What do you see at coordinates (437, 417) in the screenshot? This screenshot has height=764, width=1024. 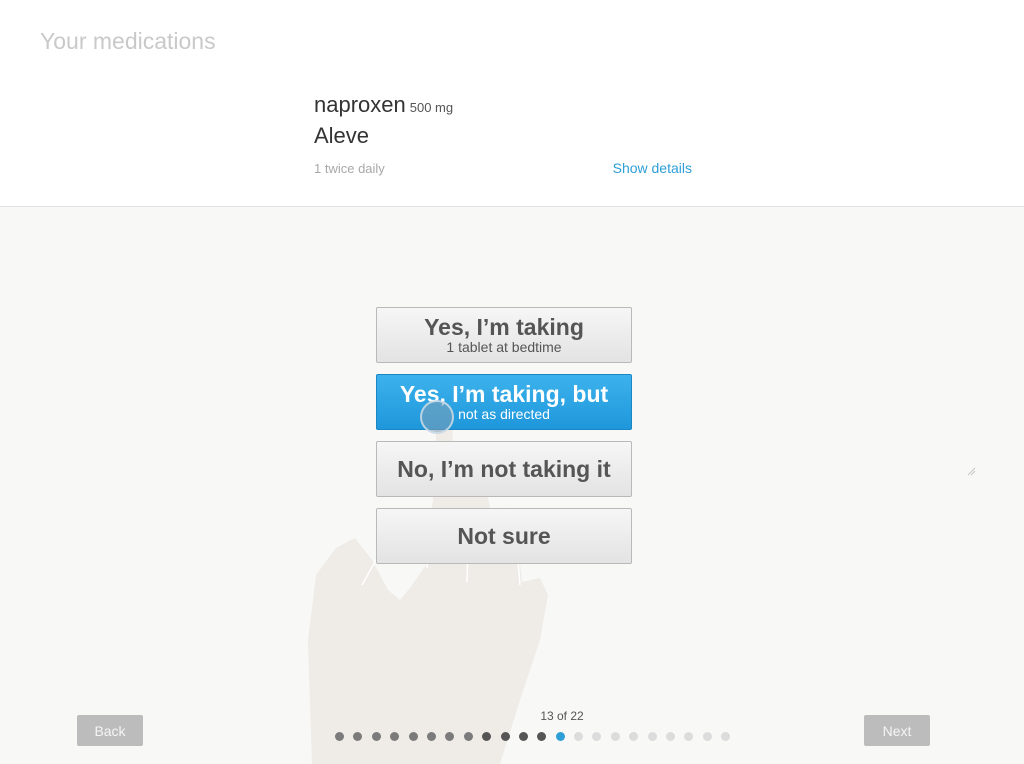 I see `touch-indicator` at bounding box center [437, 417].